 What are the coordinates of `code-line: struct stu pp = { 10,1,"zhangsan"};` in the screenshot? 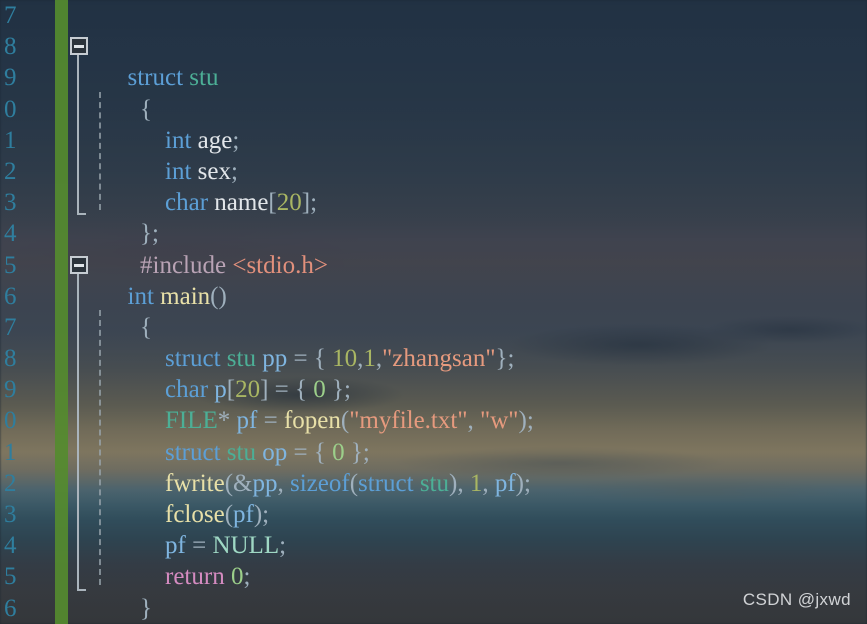 It's located at (467, 342).